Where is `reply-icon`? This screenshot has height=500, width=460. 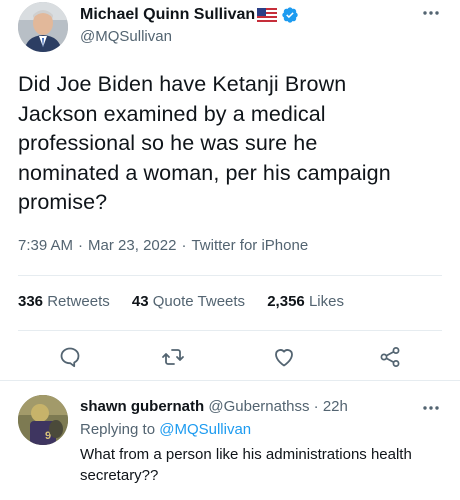
reply-icon is located at coordinates (70, 357).